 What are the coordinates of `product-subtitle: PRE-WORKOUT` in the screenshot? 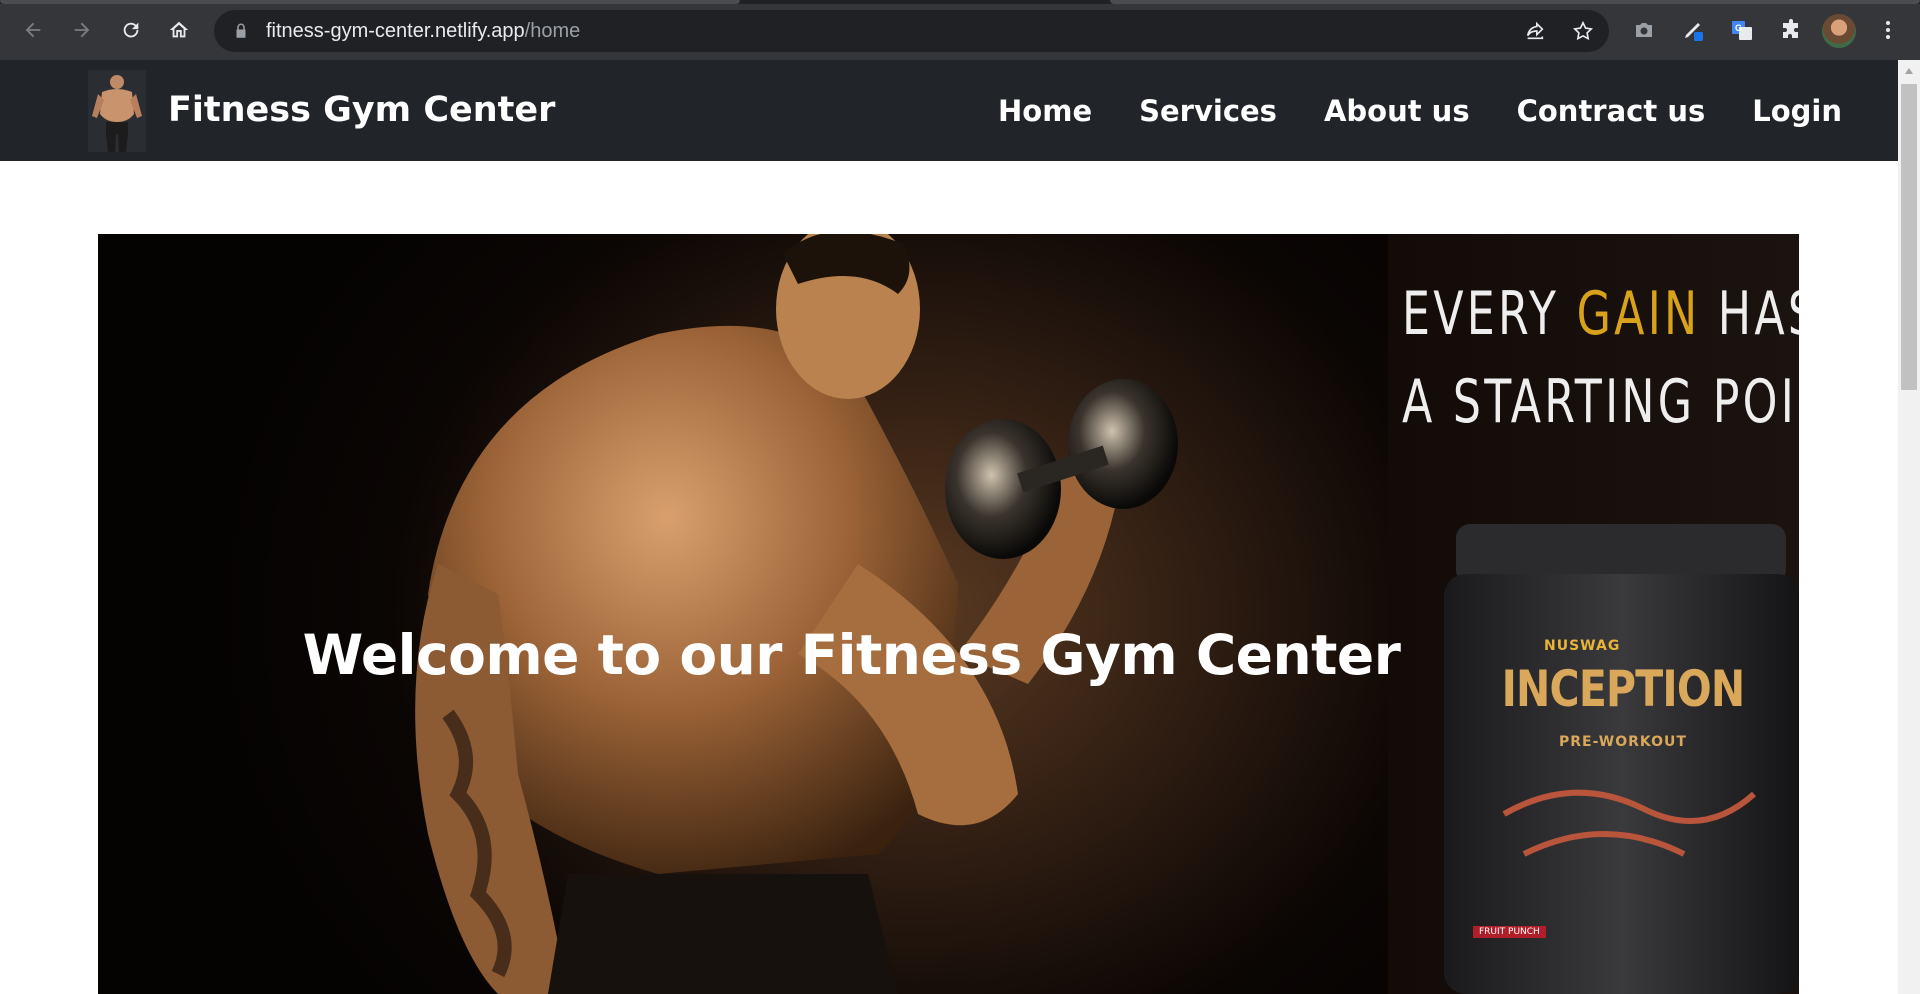 It's located at (1623, 742).